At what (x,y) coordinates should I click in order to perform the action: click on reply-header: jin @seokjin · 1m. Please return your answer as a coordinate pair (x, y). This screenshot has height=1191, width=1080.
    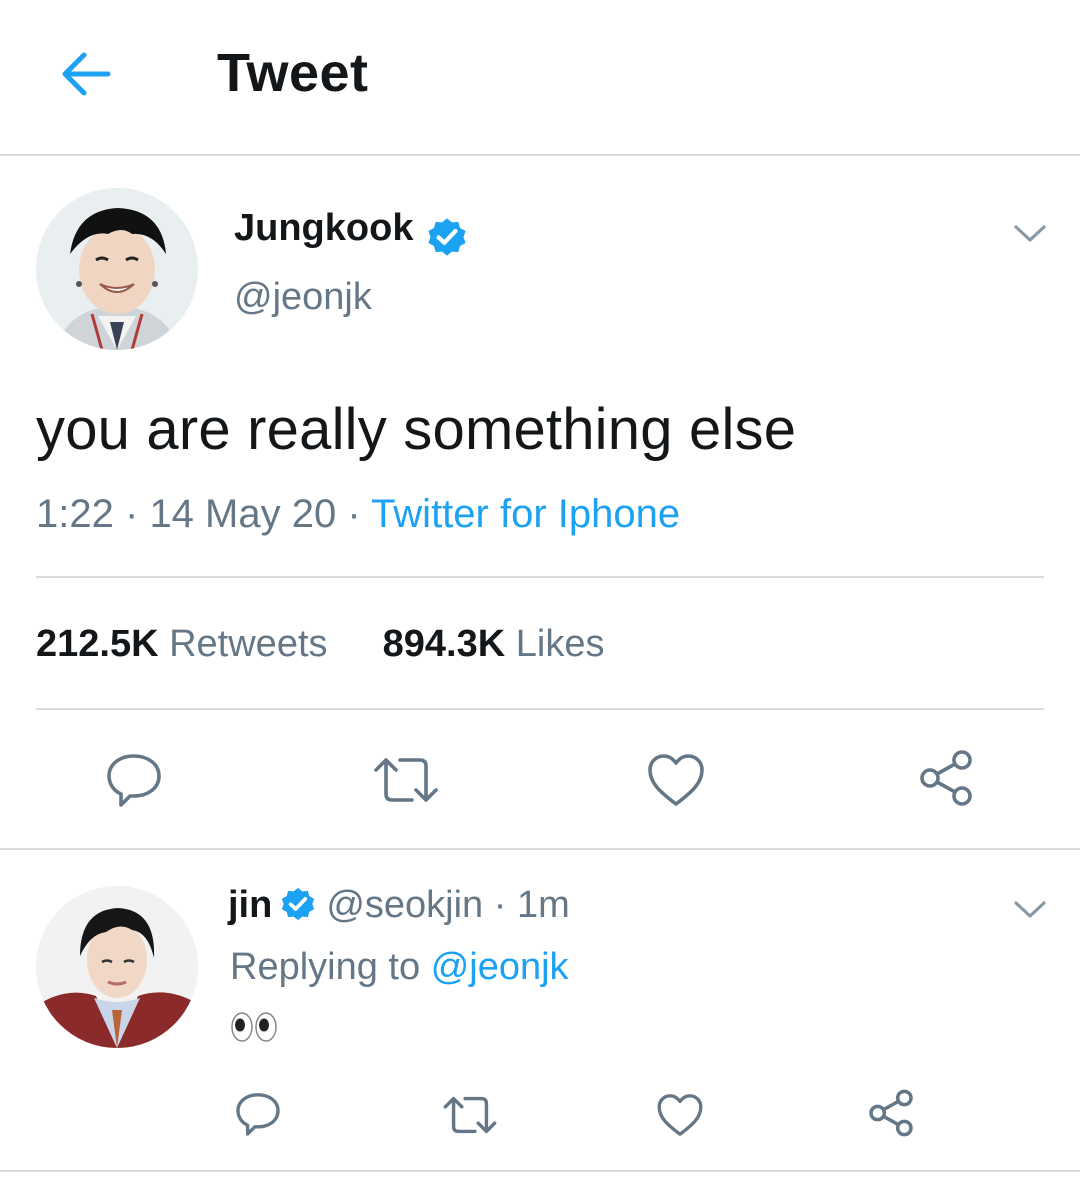
    Looking at the image, I should click on (399, 905).